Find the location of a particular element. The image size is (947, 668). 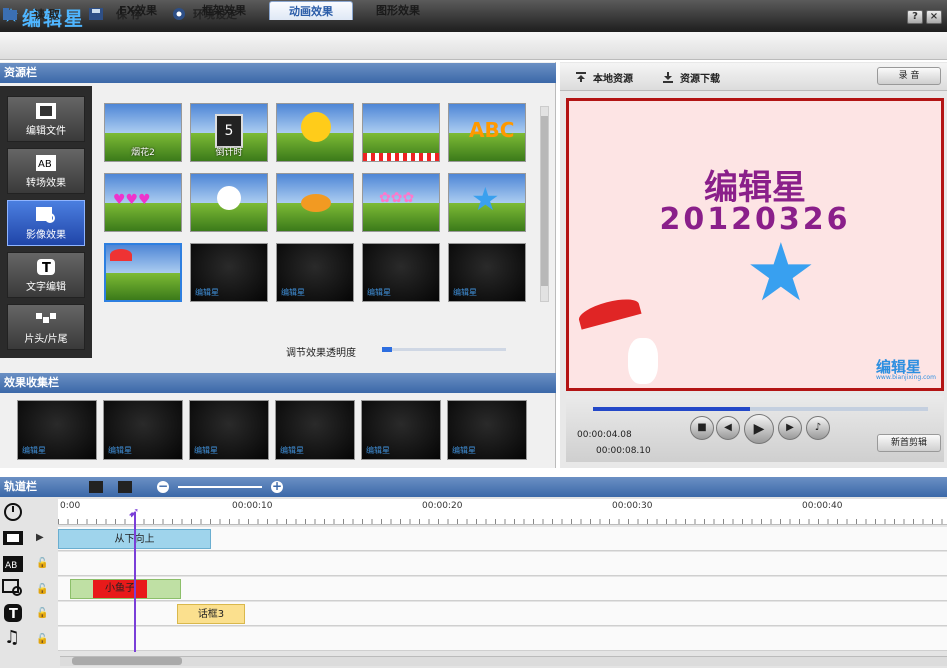

playhead-handle-icon: ➹ is located at coordinates (134, 513).